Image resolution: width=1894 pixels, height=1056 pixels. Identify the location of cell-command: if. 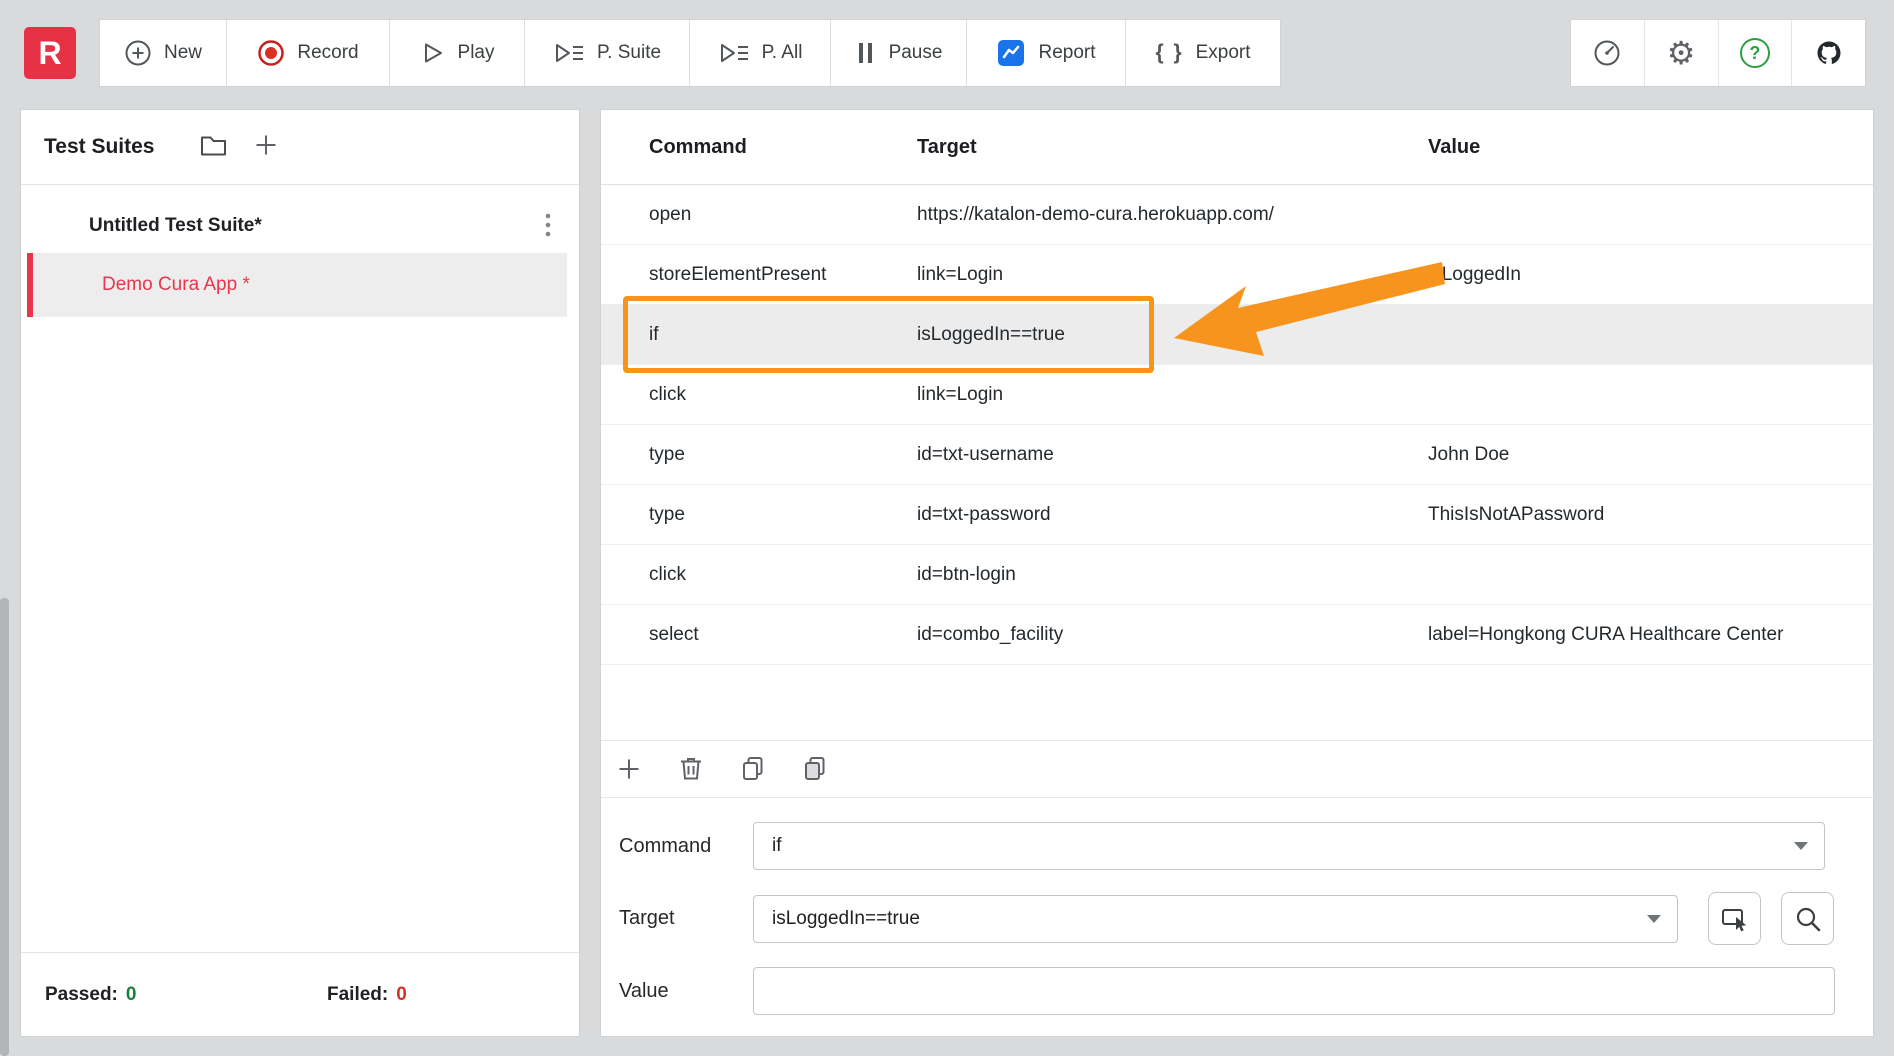
(654, 334).